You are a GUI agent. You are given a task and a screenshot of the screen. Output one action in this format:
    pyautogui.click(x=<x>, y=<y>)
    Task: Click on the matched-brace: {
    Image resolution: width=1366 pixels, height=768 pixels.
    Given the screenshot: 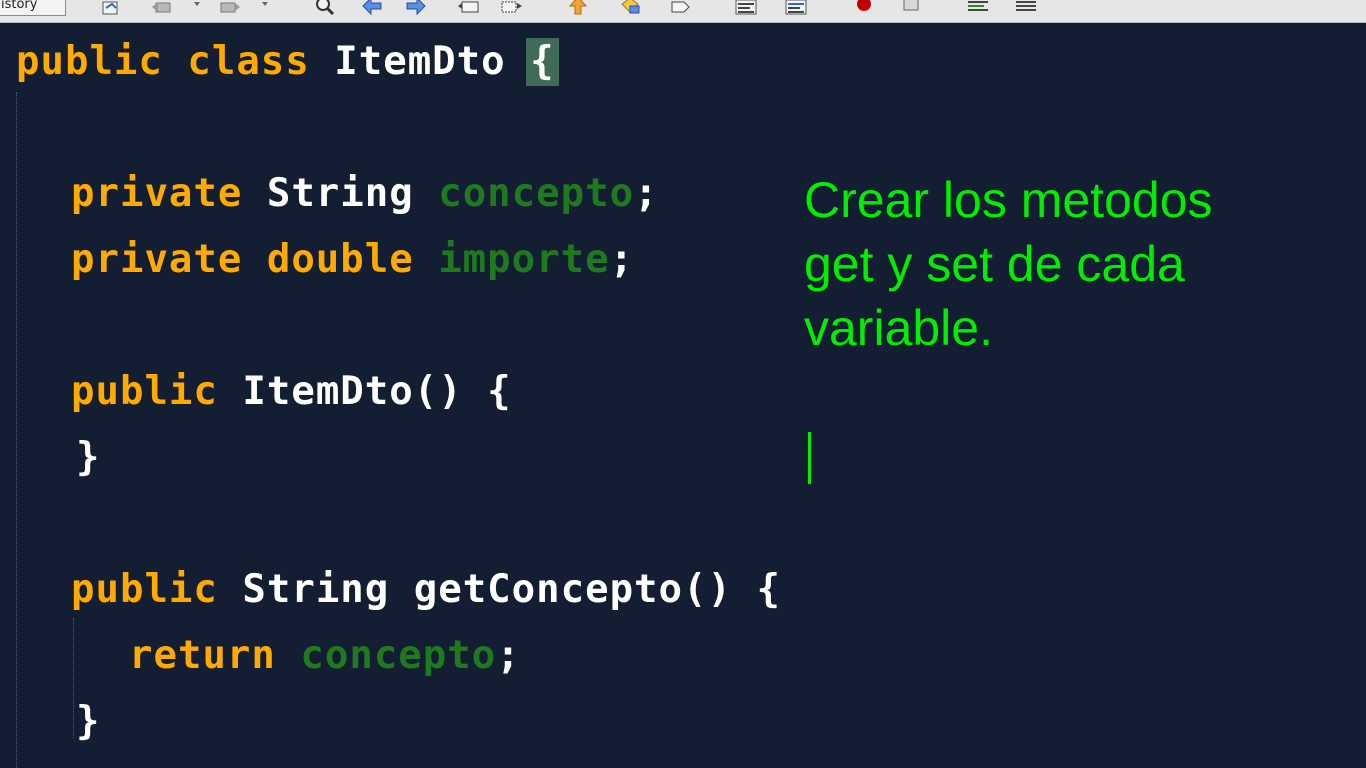 What is the action you would take?
    pyautogui.click(x=542, y=62)
    